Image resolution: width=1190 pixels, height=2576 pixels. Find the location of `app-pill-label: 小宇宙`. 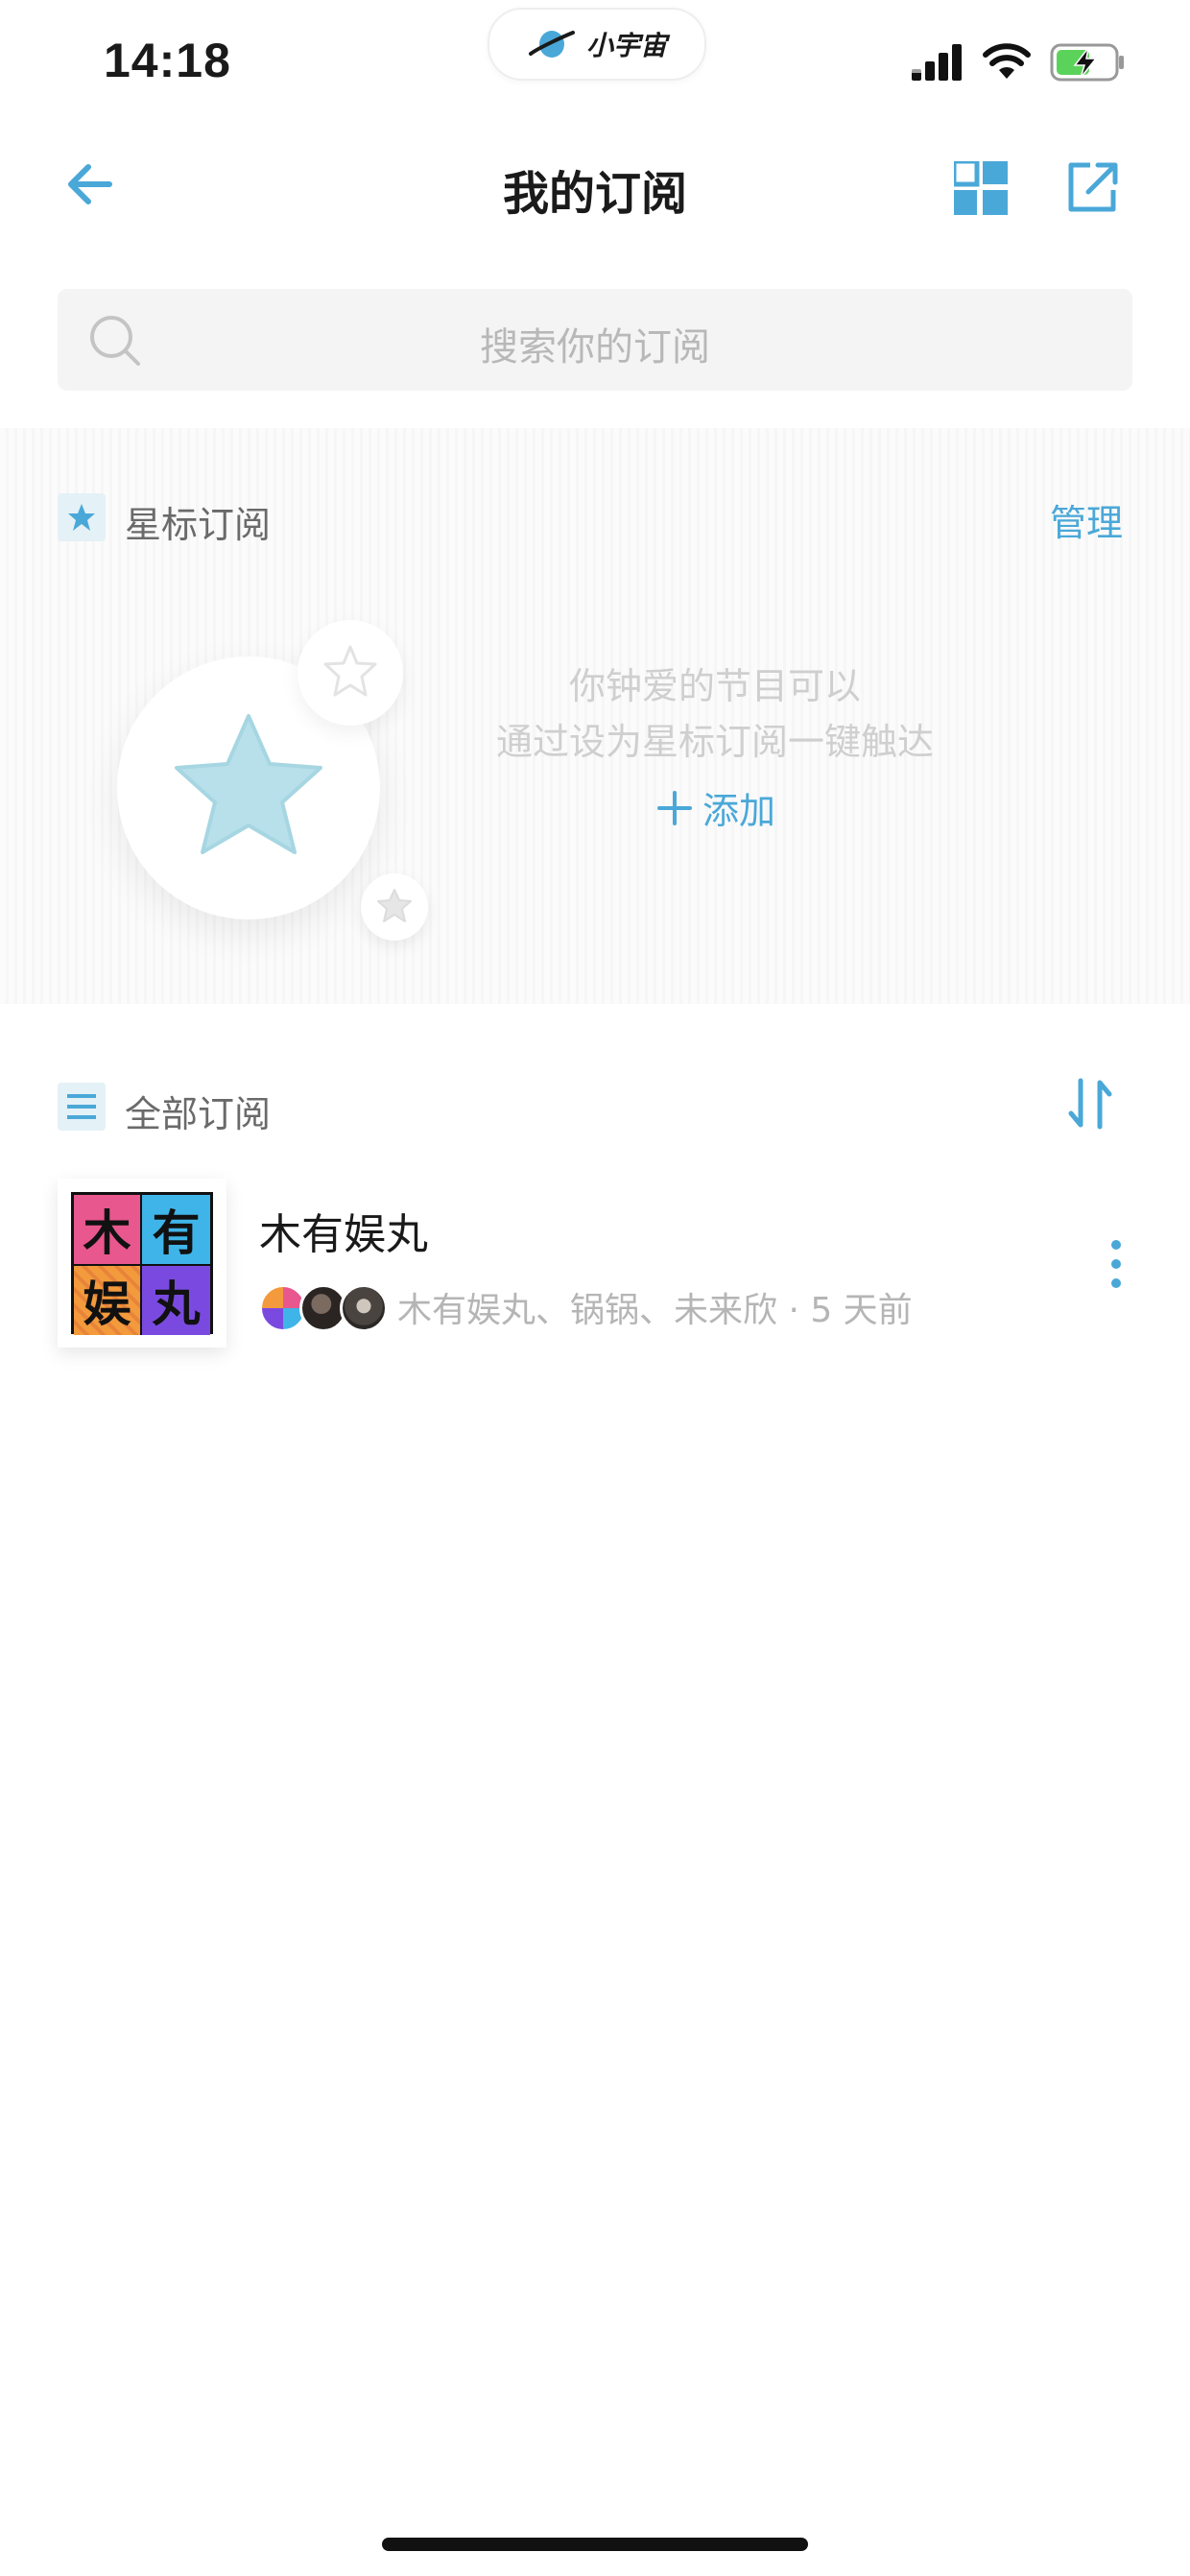

app-pill-label: 小宇宙 is located at coordinates (626, 45).